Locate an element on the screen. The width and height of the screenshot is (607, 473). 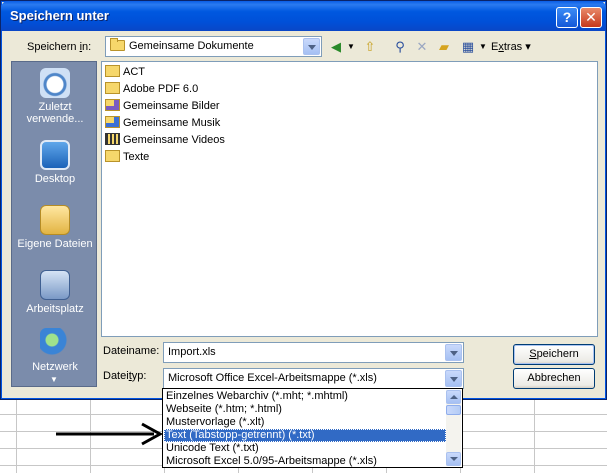
list-item: Gemeinsame Videos is located at coordinates (165, 140).